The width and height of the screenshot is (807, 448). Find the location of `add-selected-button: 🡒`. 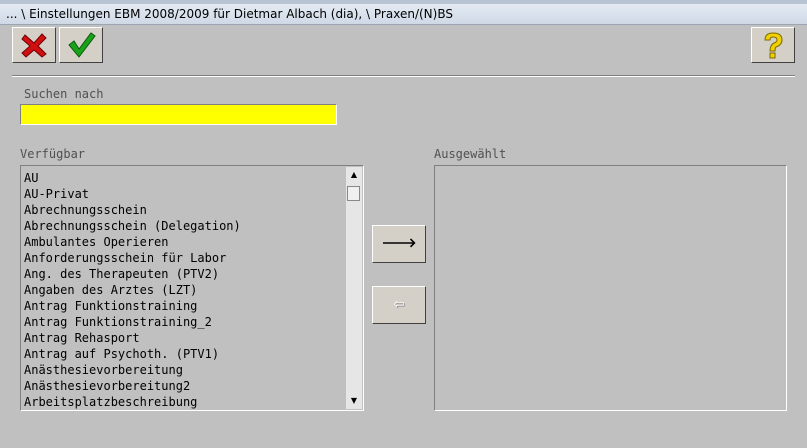

add-selected-button: 🡒 is located at coordinates (399, 244).